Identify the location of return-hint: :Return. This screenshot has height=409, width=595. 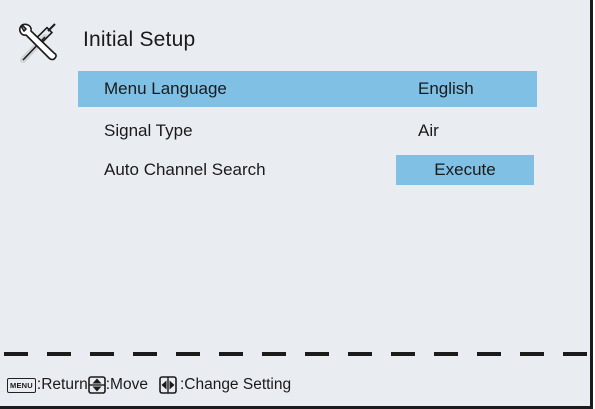
(62, 384).